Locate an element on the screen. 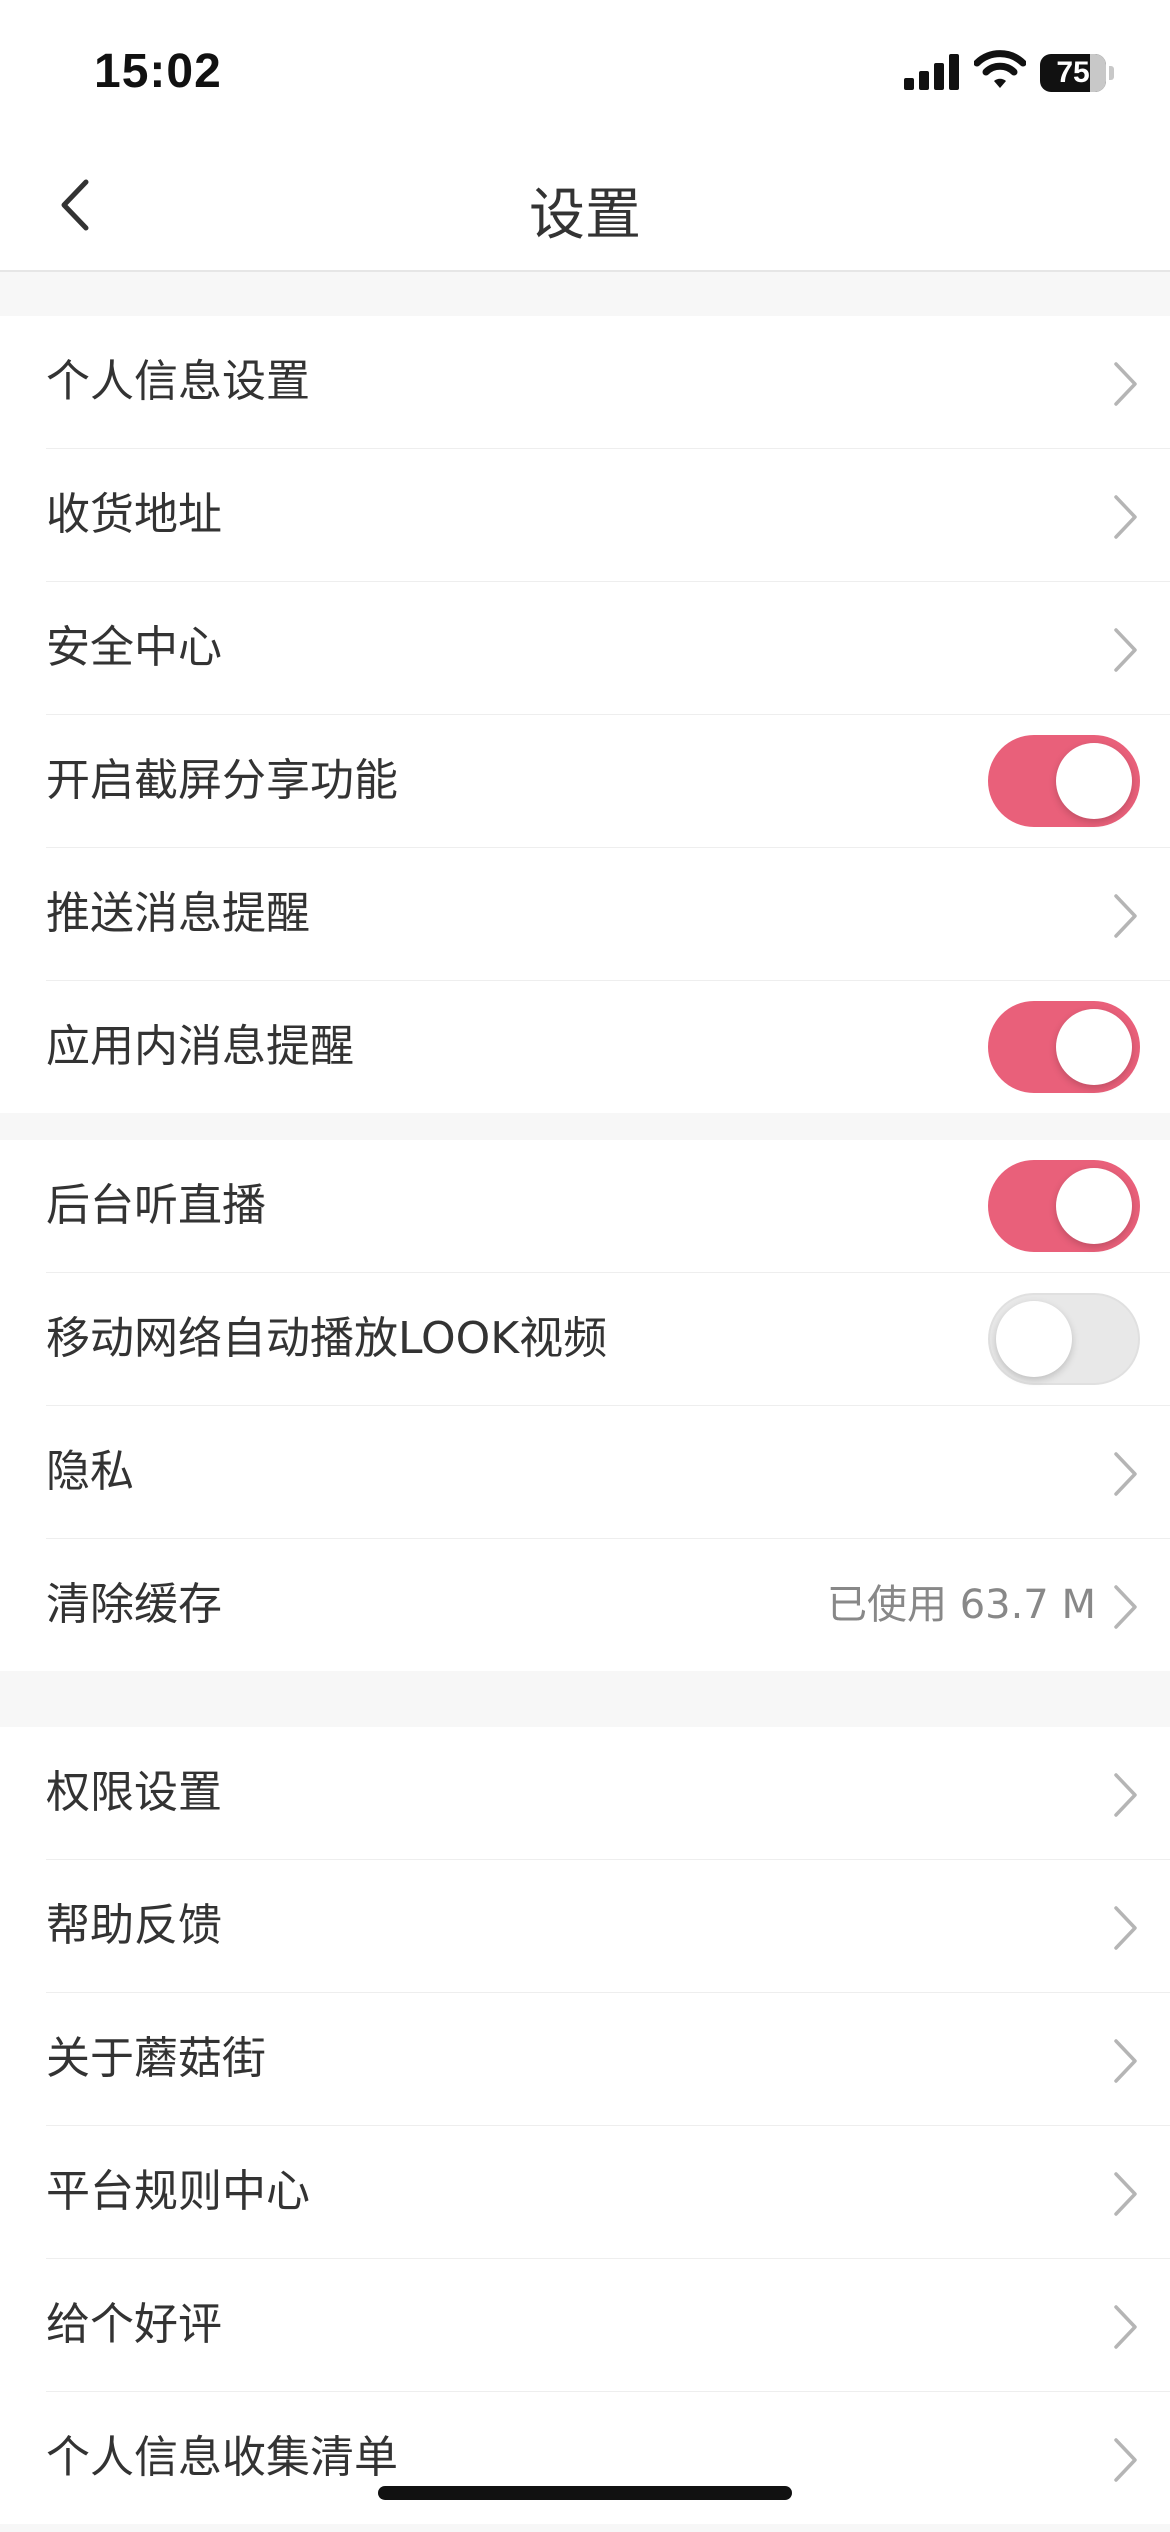 This screenshot has width=1170, height=2532. row-label: 安全中心 is located at coordinates (134, 647).